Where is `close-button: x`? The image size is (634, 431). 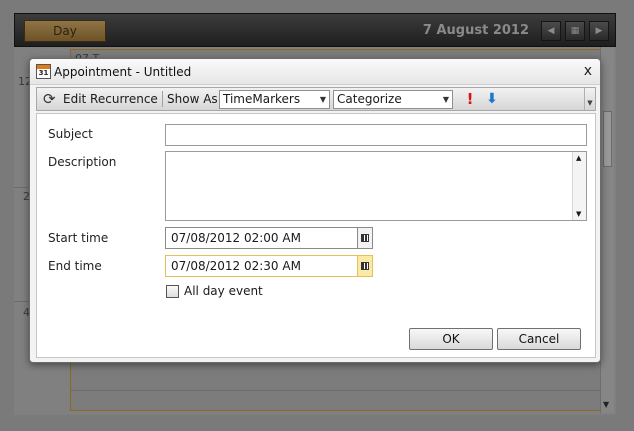 close-button: x is located at coordinates (588, 71).